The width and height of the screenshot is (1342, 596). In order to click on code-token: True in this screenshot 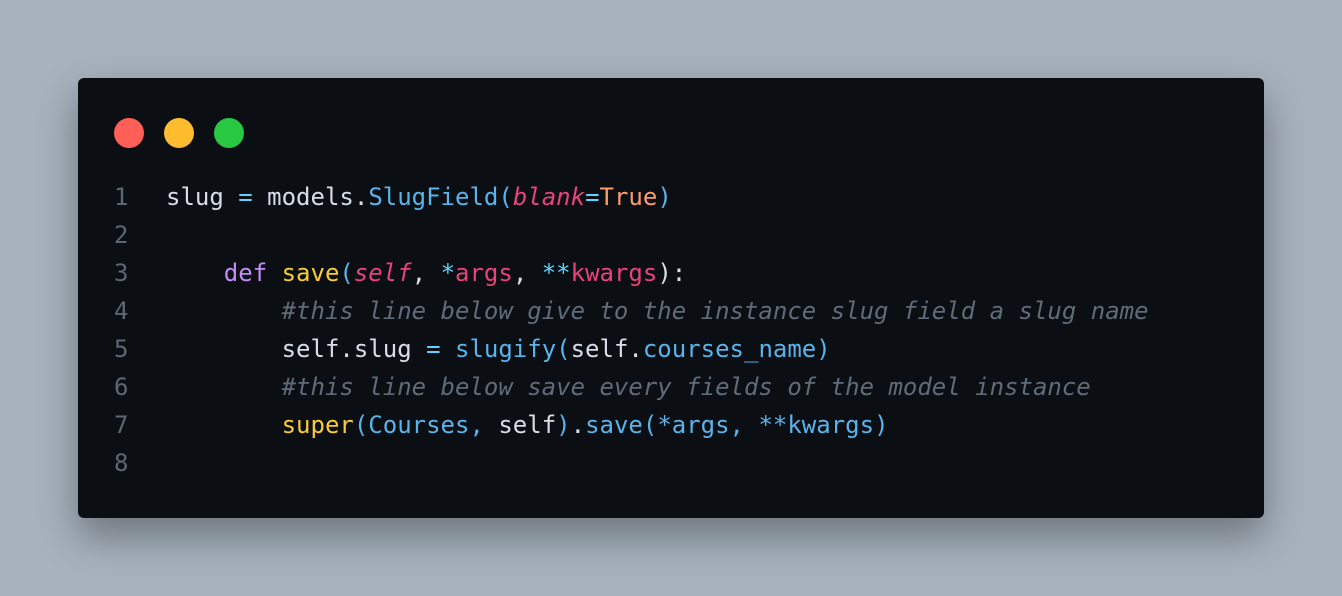, I will do `click(628, 197)`.